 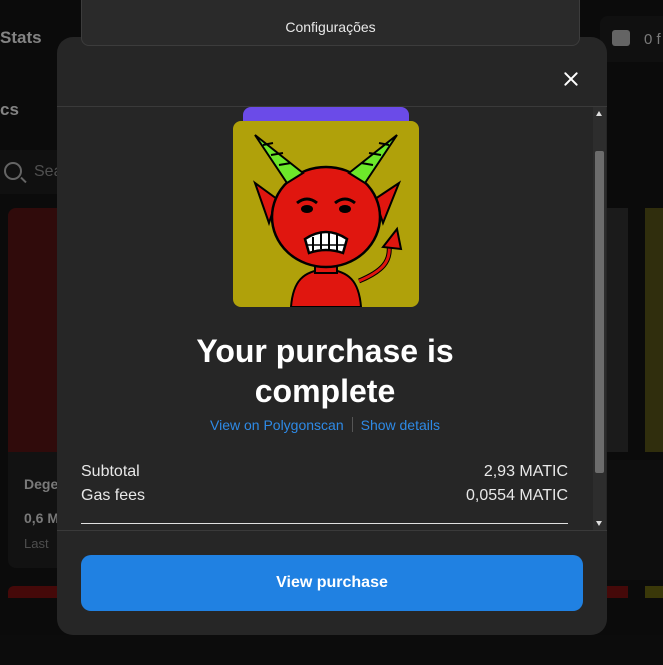 What do you see at coordinates (326, 114) in the screenshot?
I see `collection-banner-tab` at bounding box center [326, 114].